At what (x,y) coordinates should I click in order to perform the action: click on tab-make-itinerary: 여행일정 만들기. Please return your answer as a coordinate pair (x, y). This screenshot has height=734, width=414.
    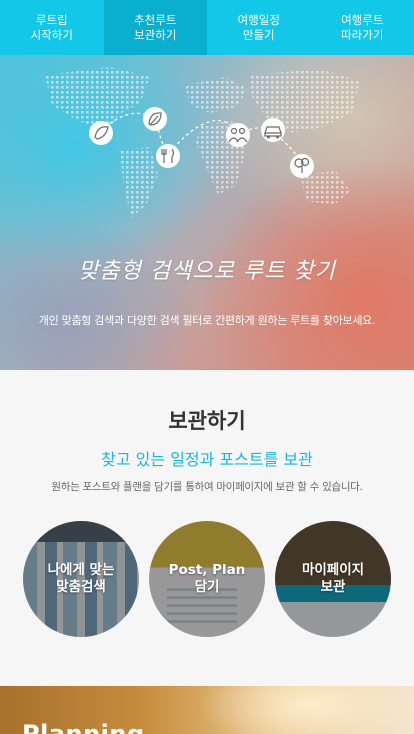
    Looking at the image, I should click on (259, 27).